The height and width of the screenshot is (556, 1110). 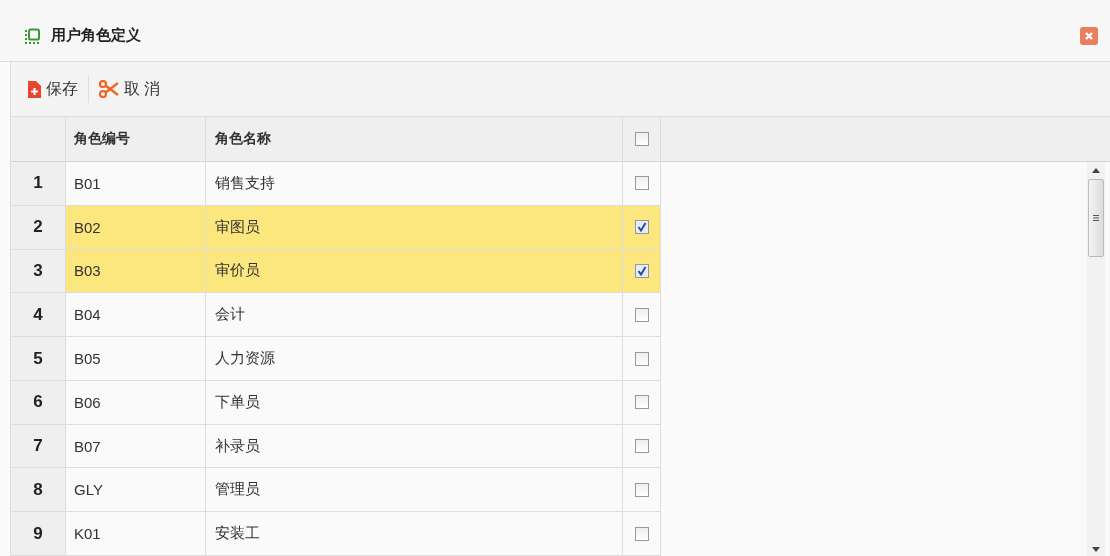 What do you see at coordinates (414, 490) in the screenshot?
I see `table-cell: 管理员` at bounding box center [414, 490].